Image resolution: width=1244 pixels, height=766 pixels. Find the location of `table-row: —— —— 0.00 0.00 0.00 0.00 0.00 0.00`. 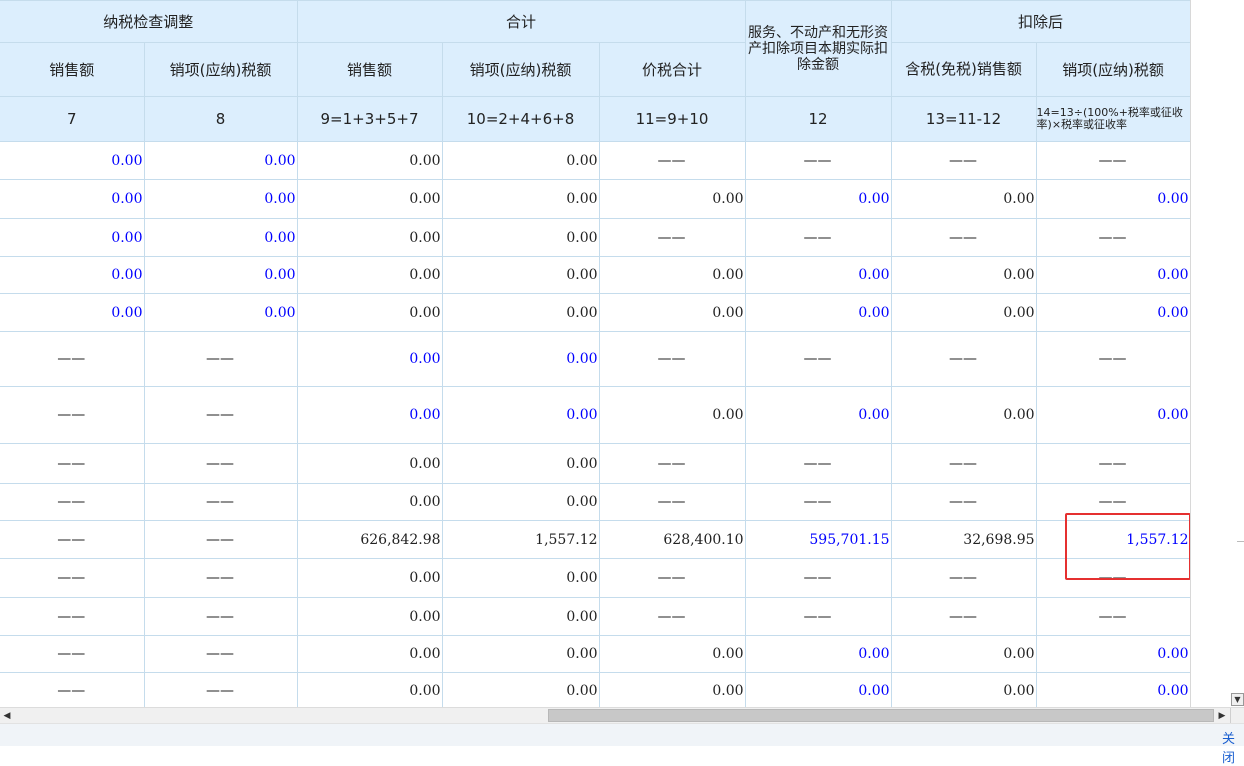

table-row: —— —— 0.00 0.00 0.00 0.00 0.00 0.00 is located at coordinates (595, 415).